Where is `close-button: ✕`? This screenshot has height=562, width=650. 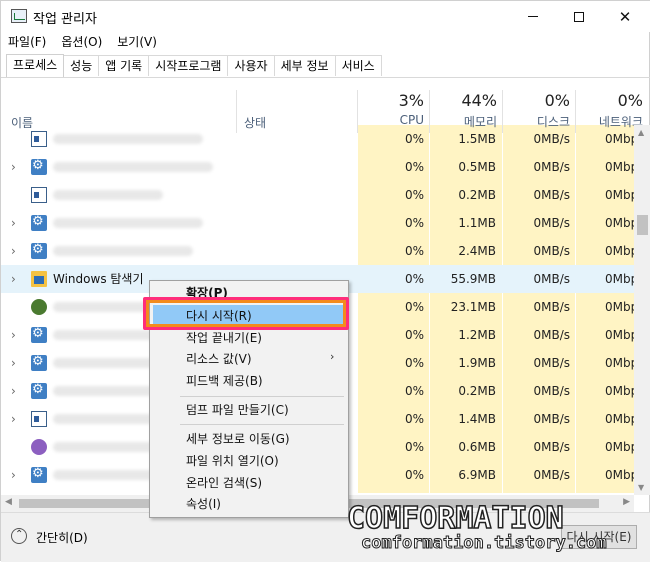
close-button: ✕ is located at coordinates (625, 16).